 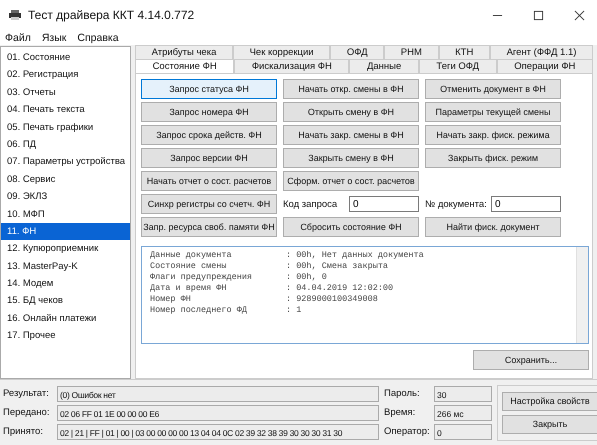 What do you see at coordinates (493, 89) in the screenshot?
I see `action-button: Отменить документ в ФН` at bounding box center [493, 89].